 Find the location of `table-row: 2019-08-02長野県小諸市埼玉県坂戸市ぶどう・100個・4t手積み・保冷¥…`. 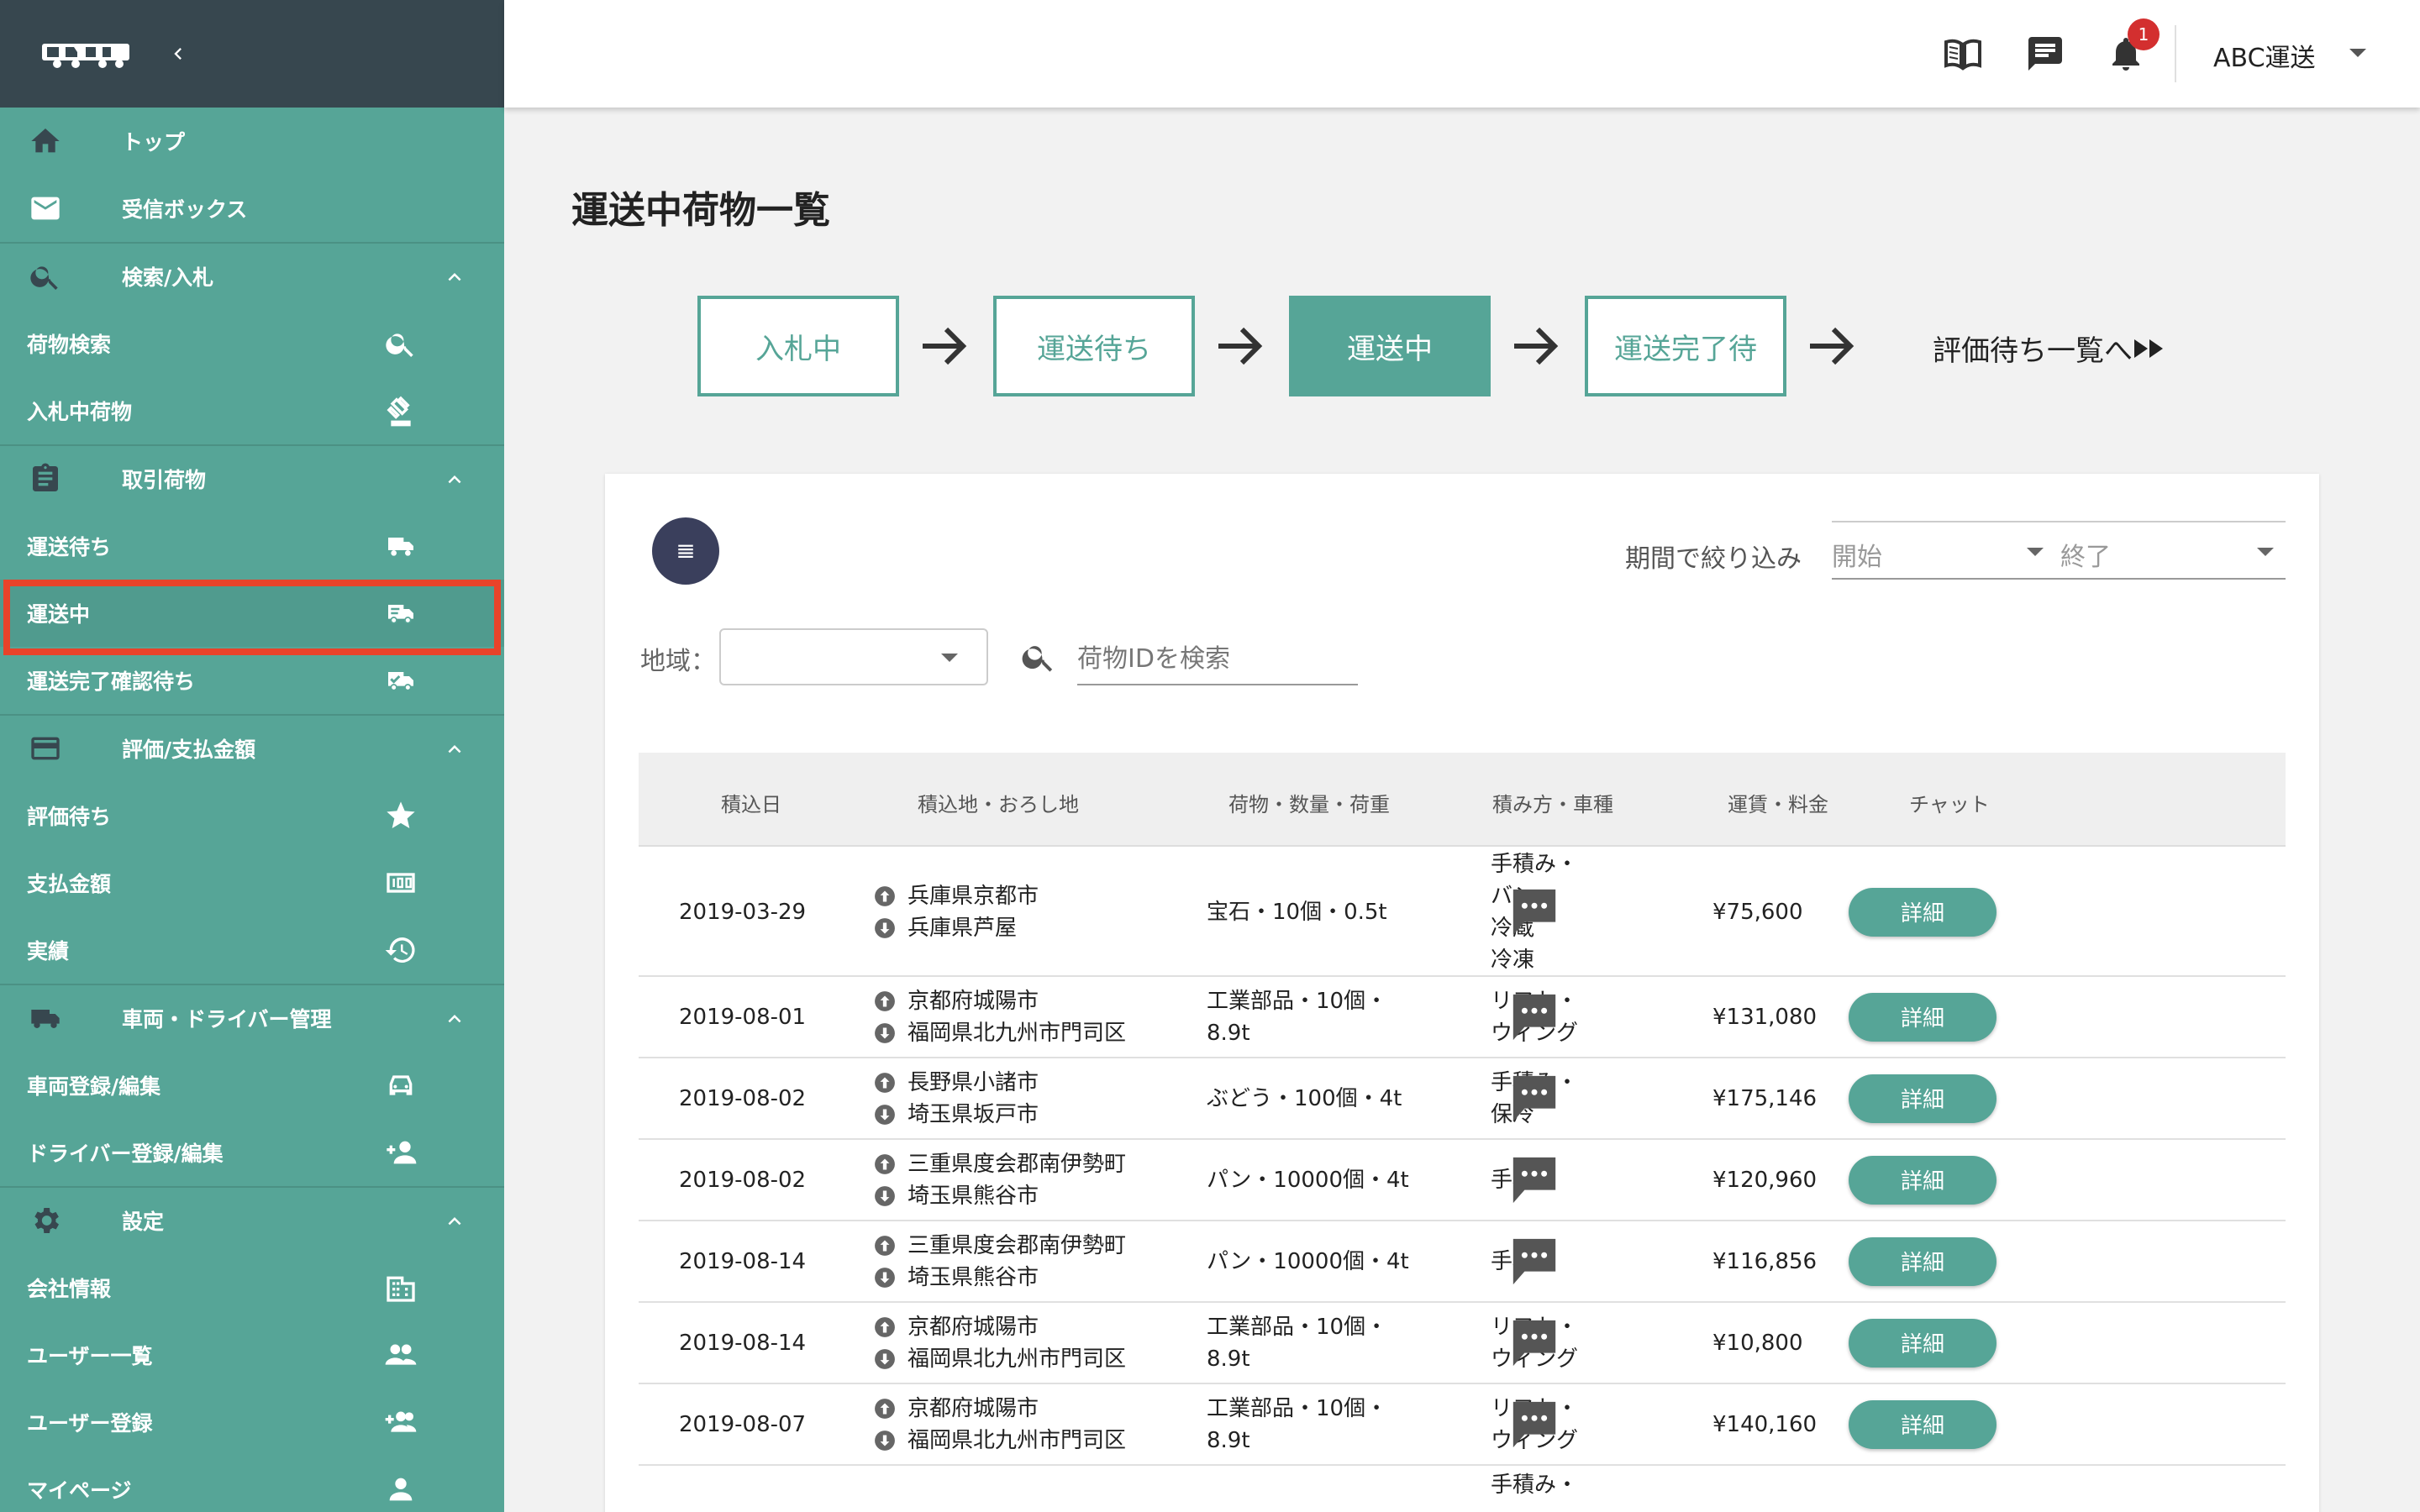

table-row: 2019-08-02長野県小諸市埼玉県坂戸市ぶどう・100個・4t手積み・保冷¥… is located at coordinates (1463, 1099).